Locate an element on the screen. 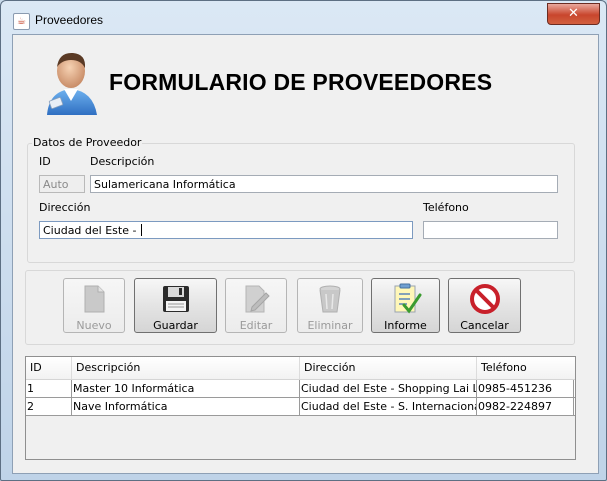  report-checklist-icon is located at coordinates (408, 298).